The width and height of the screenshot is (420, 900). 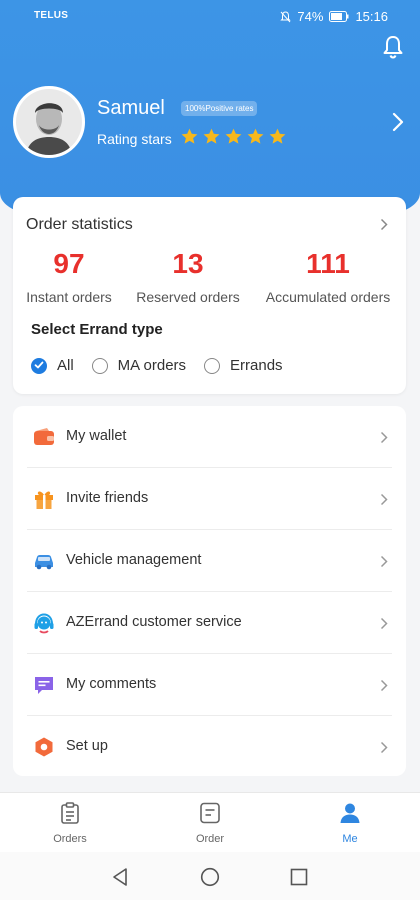 I want to click on mute-icon, so click(x=286, y=16).